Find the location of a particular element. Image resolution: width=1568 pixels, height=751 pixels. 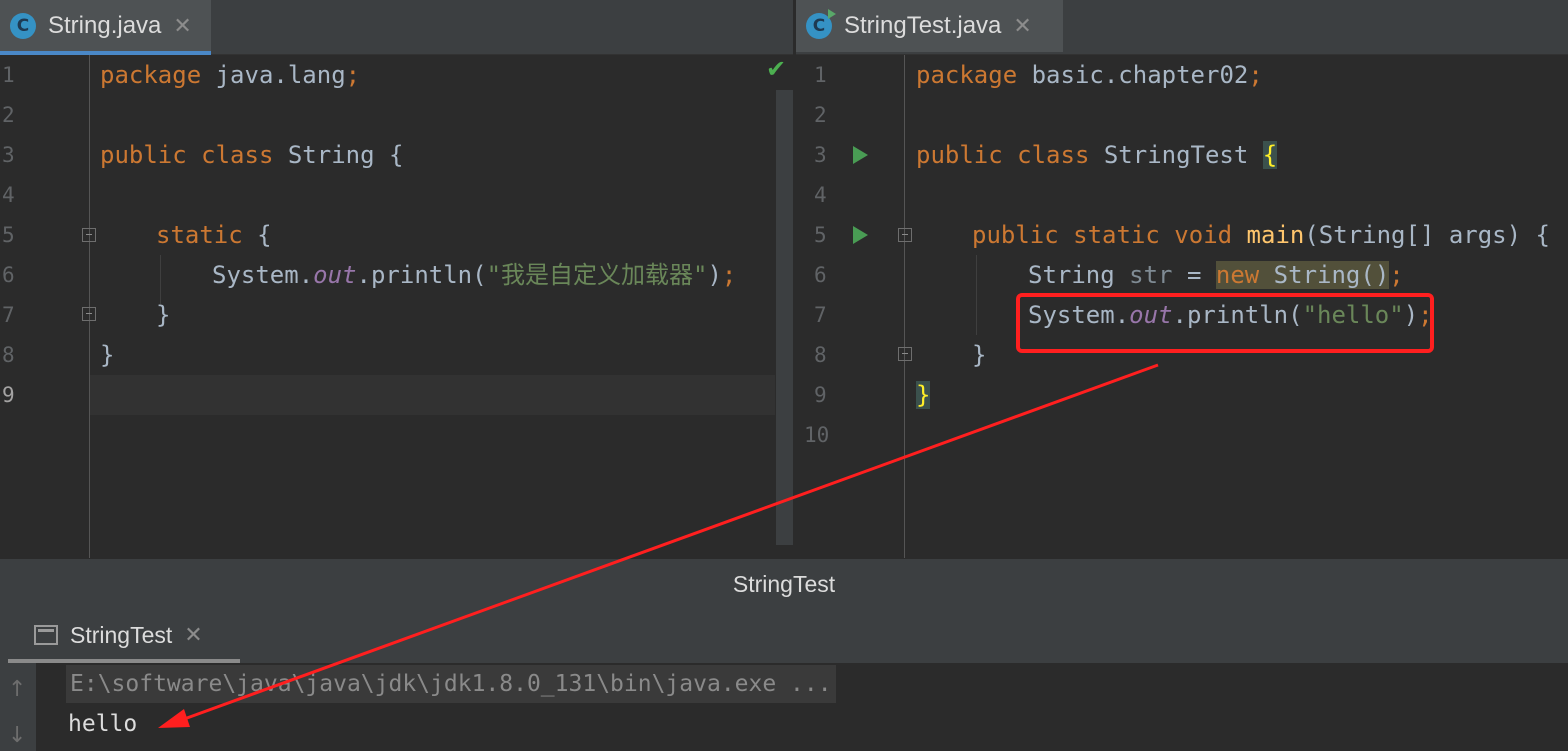

run-tab-title: StringTest is located at coordinates (121, 634).